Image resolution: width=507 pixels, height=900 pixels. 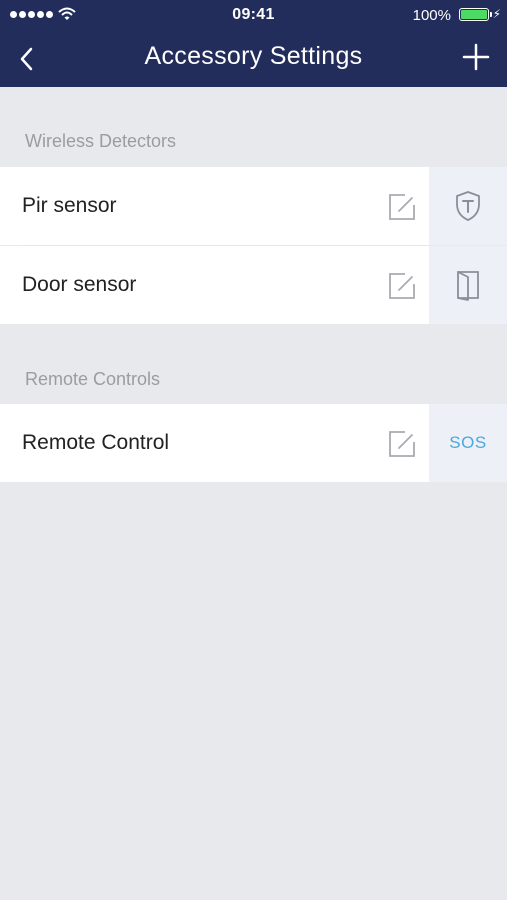 What do you see at coordinates (93, 379) in the screenshot?
I see `section-header-remote-controls: Remote Controls` at bounding box center [93, 379].